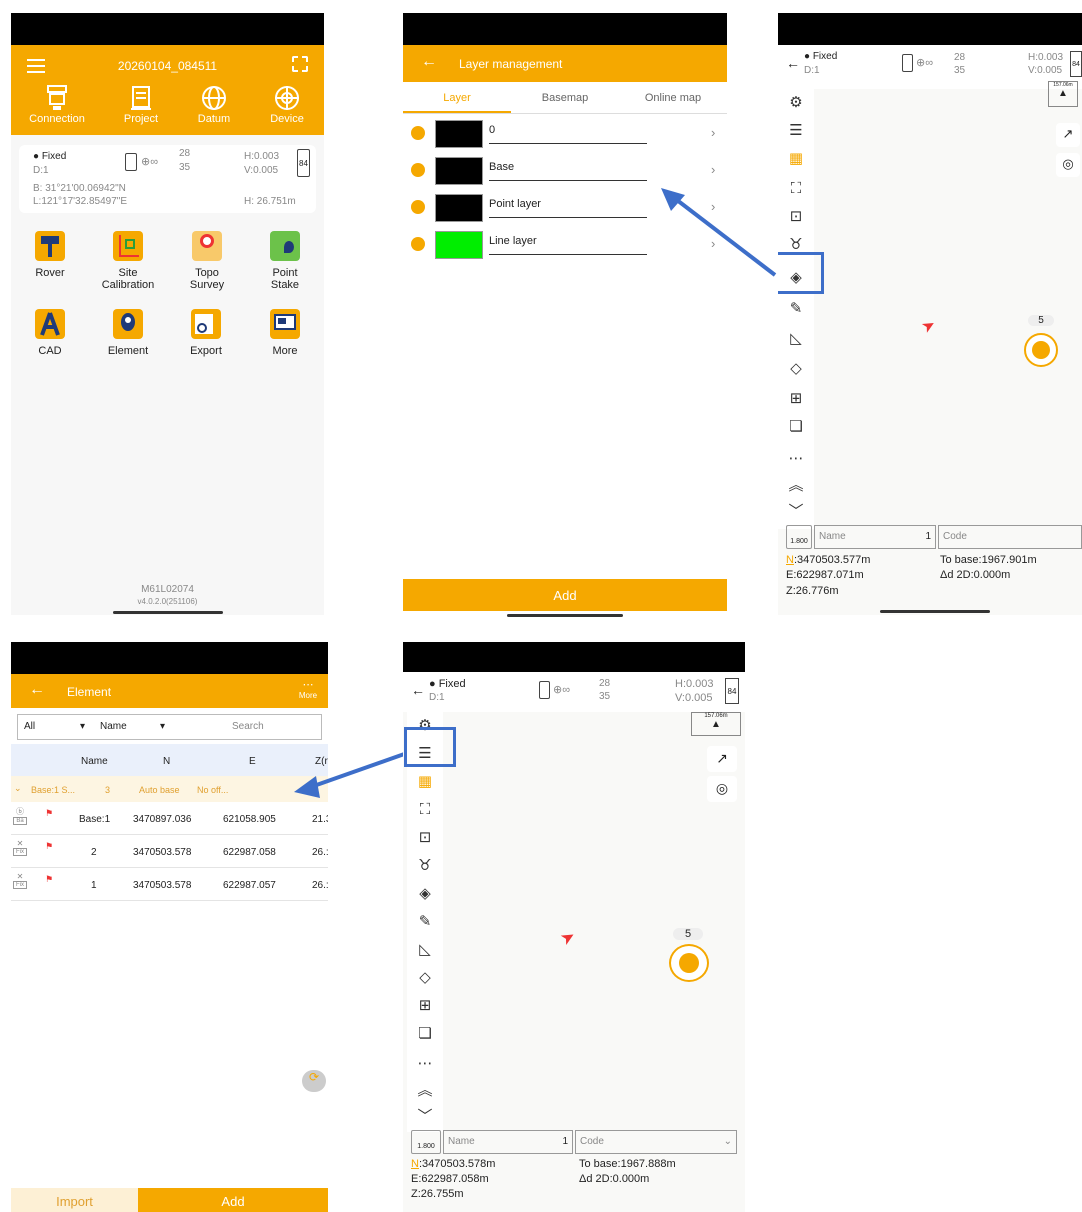  What do you see at coordinates (18, 788) in the screenshot?
I see `collapse-group-icon: ⌄` at bounding box center [18, 788].